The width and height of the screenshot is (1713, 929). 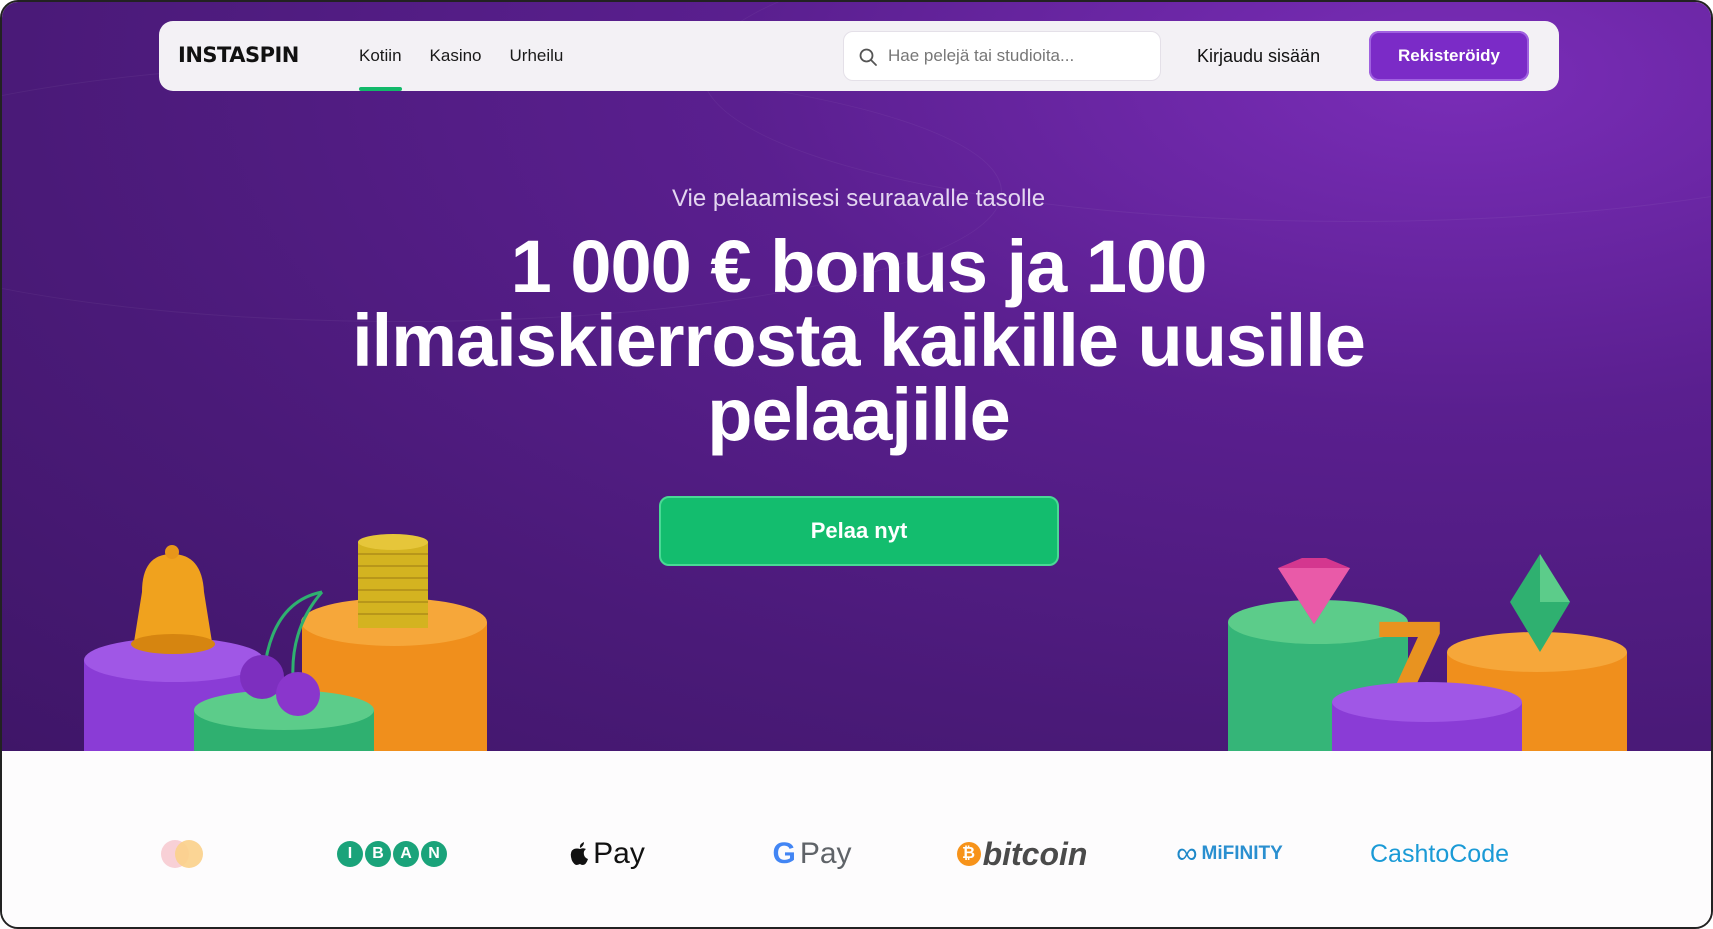 What do you see at coordinates (619, 853) in the screenshot?
I see `apple-pay-text: Pay` at bounding box center [619, 853].